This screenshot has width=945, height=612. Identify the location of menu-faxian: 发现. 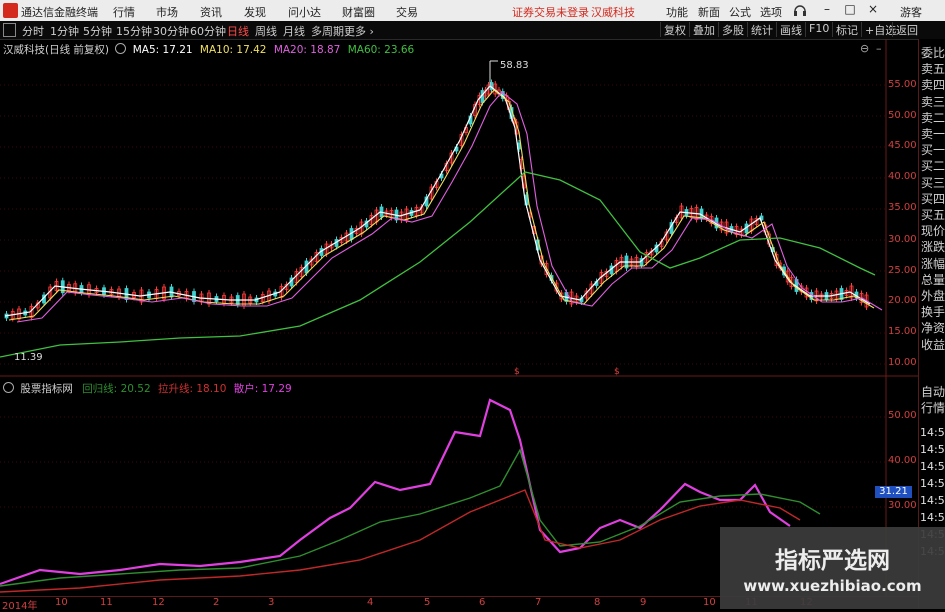
(255, 12).